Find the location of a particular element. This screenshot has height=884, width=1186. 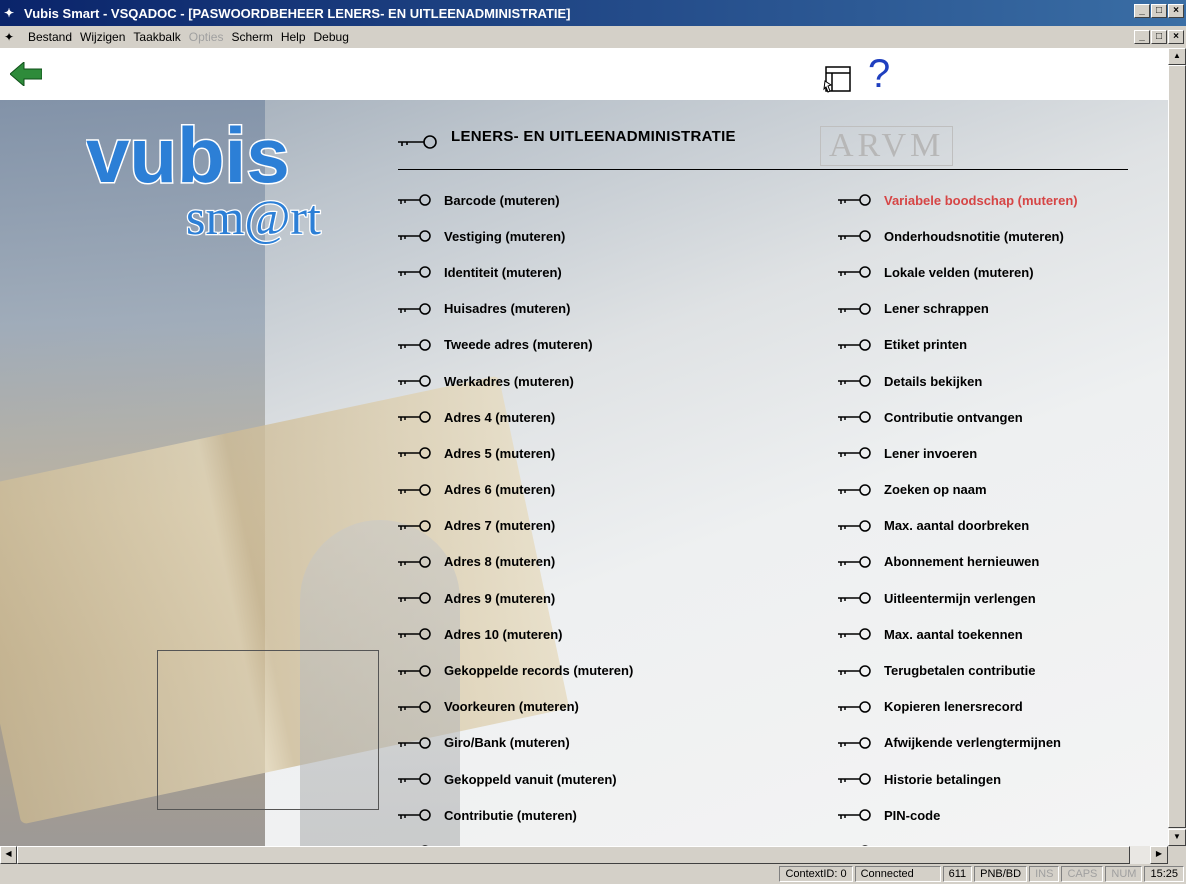

background-frame is located at coordinates (268, 730).